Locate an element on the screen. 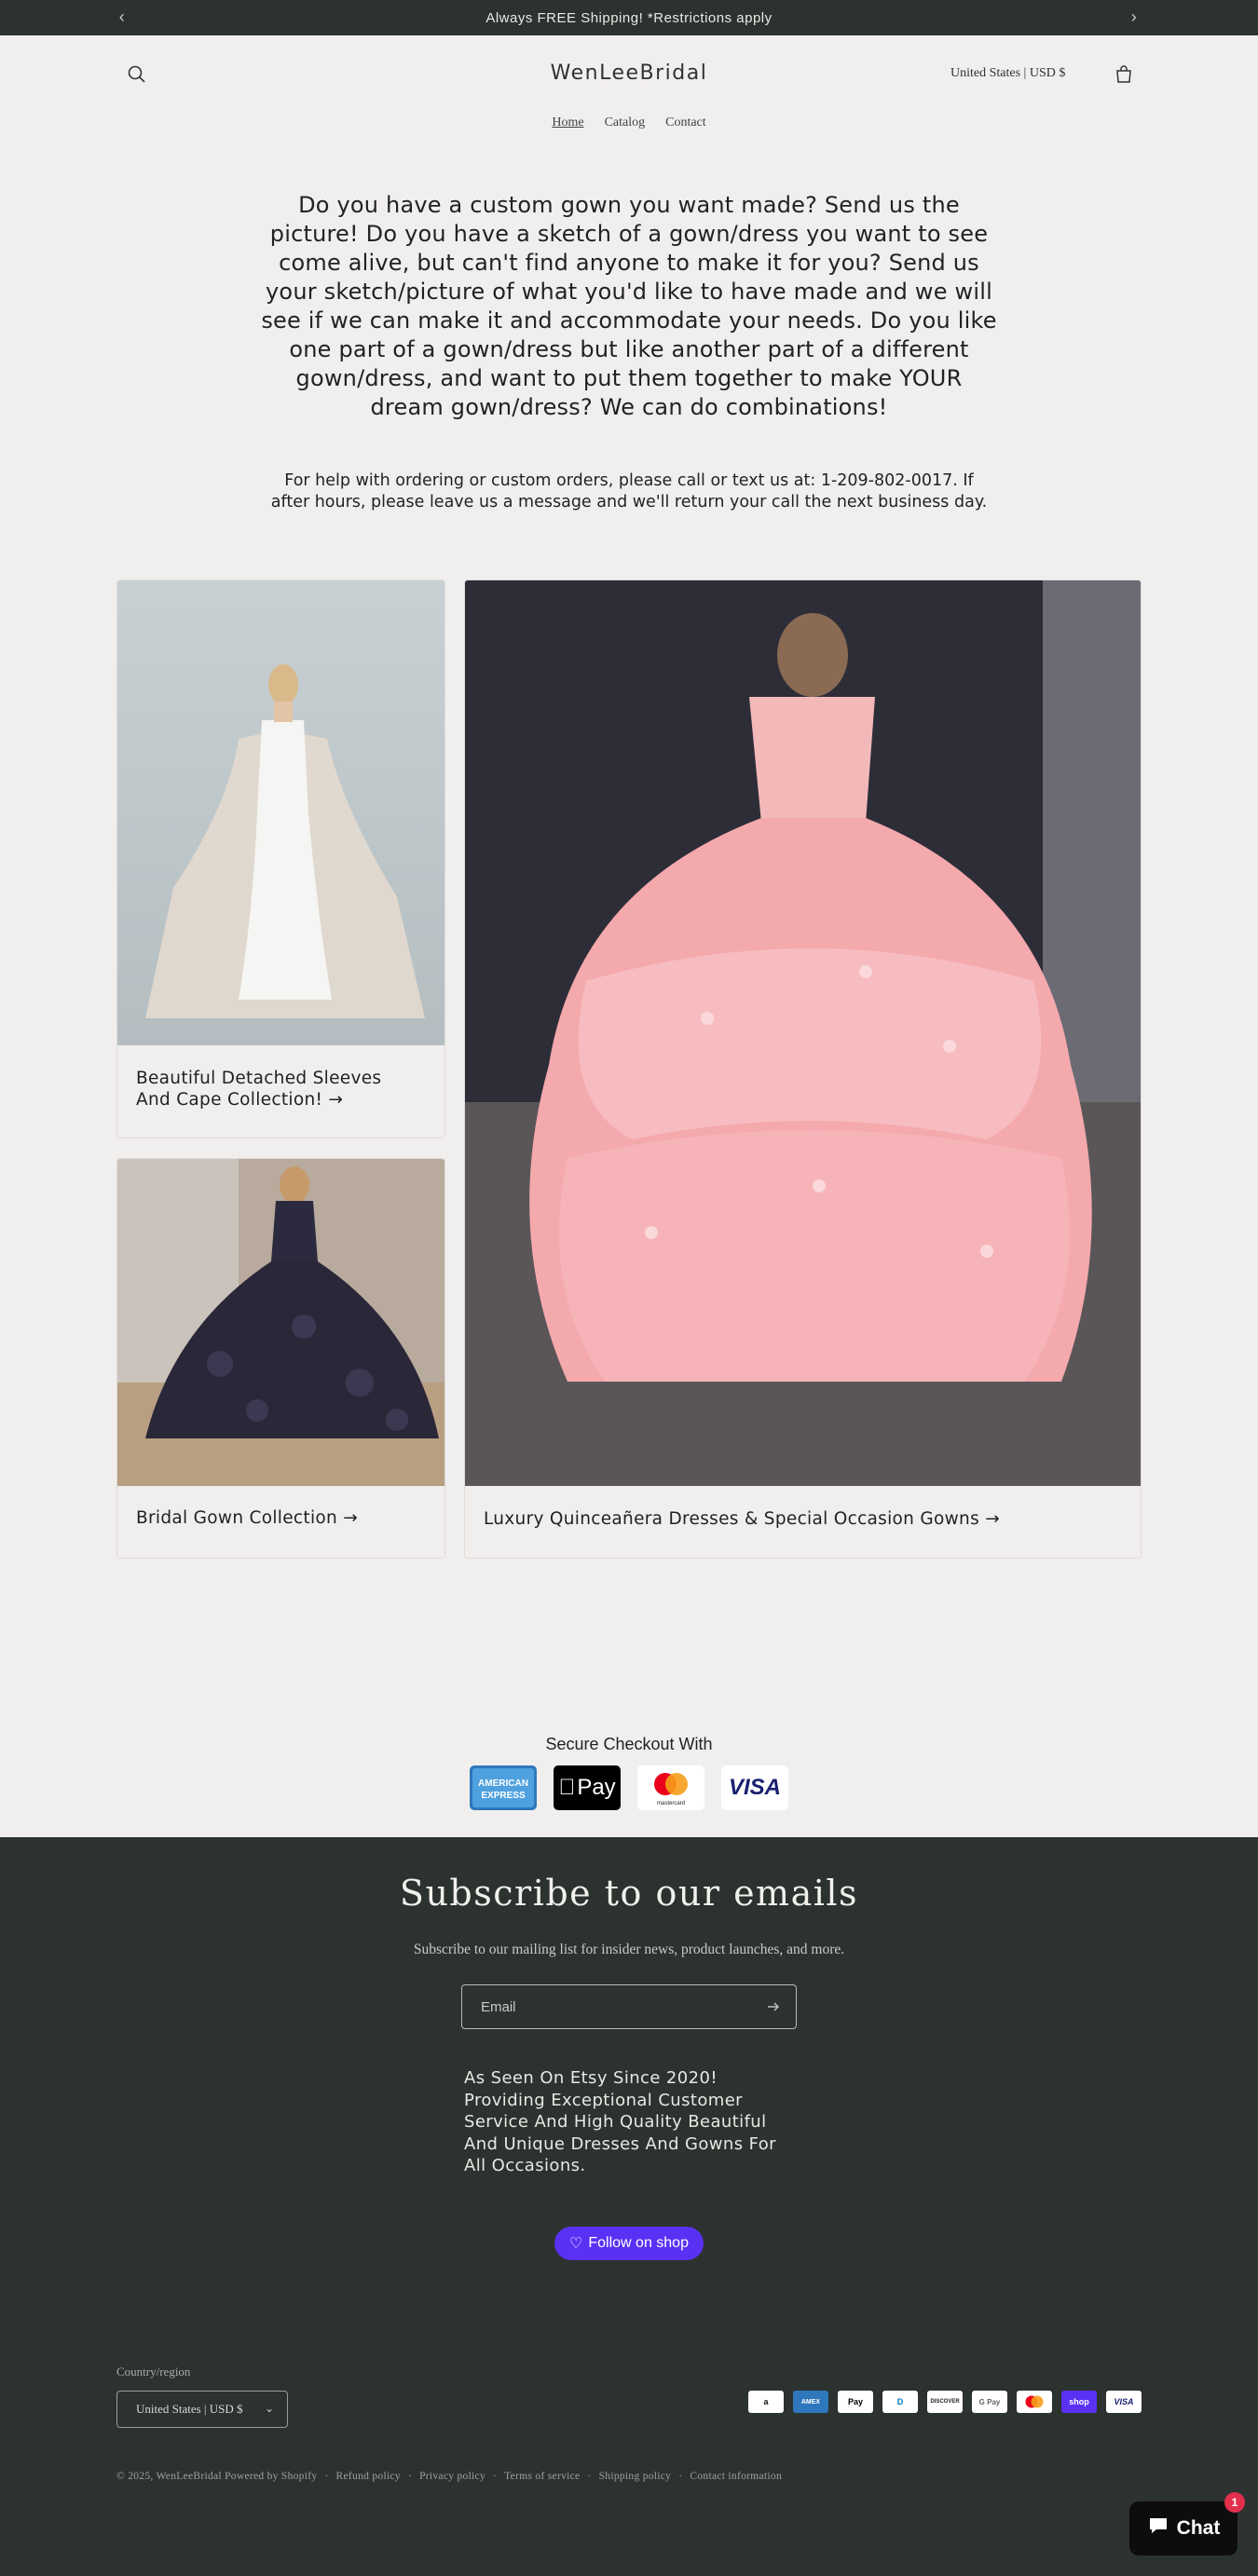  visa-logo: VISA is located at coordinates (754, 1787).